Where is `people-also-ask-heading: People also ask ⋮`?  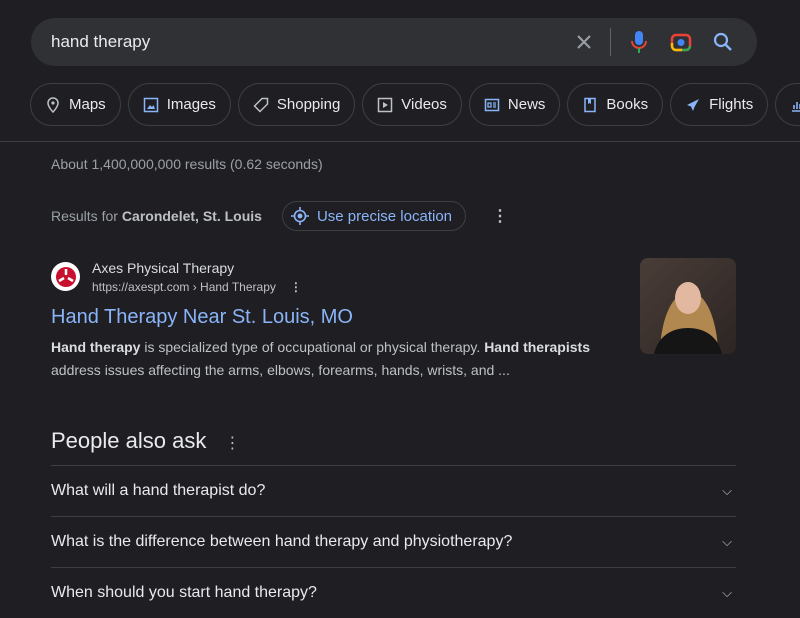
people-also-ask-heading: People also ask ⋮ is located at coordinates (146, 440).